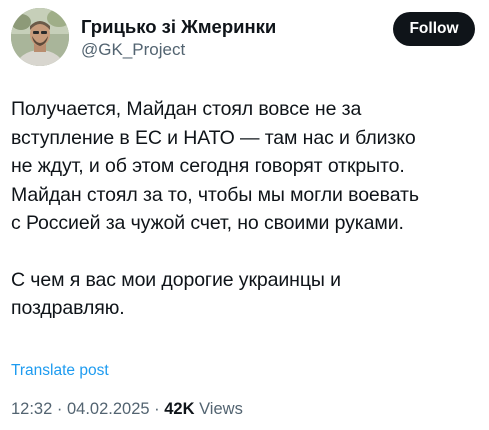 The image size is (489, 430). What do you see at coordinates (434, 29) in the screenshot?
I see `follow-button: Follow` at bounding box center [434, 29].